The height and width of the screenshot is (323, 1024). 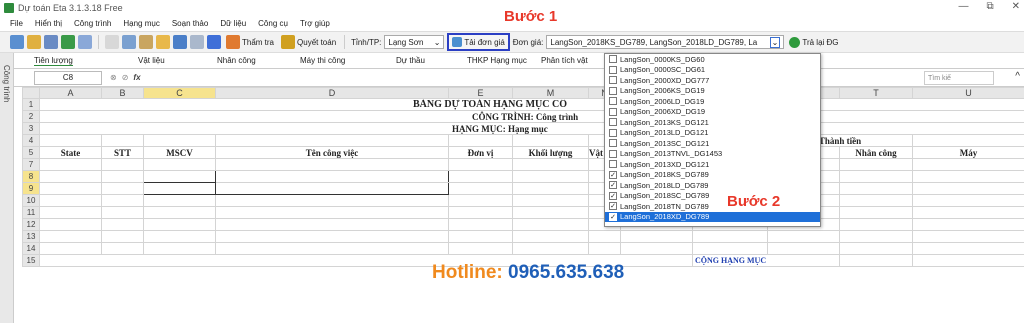 I want to click on undo-icon, so click(x=180, y=42).